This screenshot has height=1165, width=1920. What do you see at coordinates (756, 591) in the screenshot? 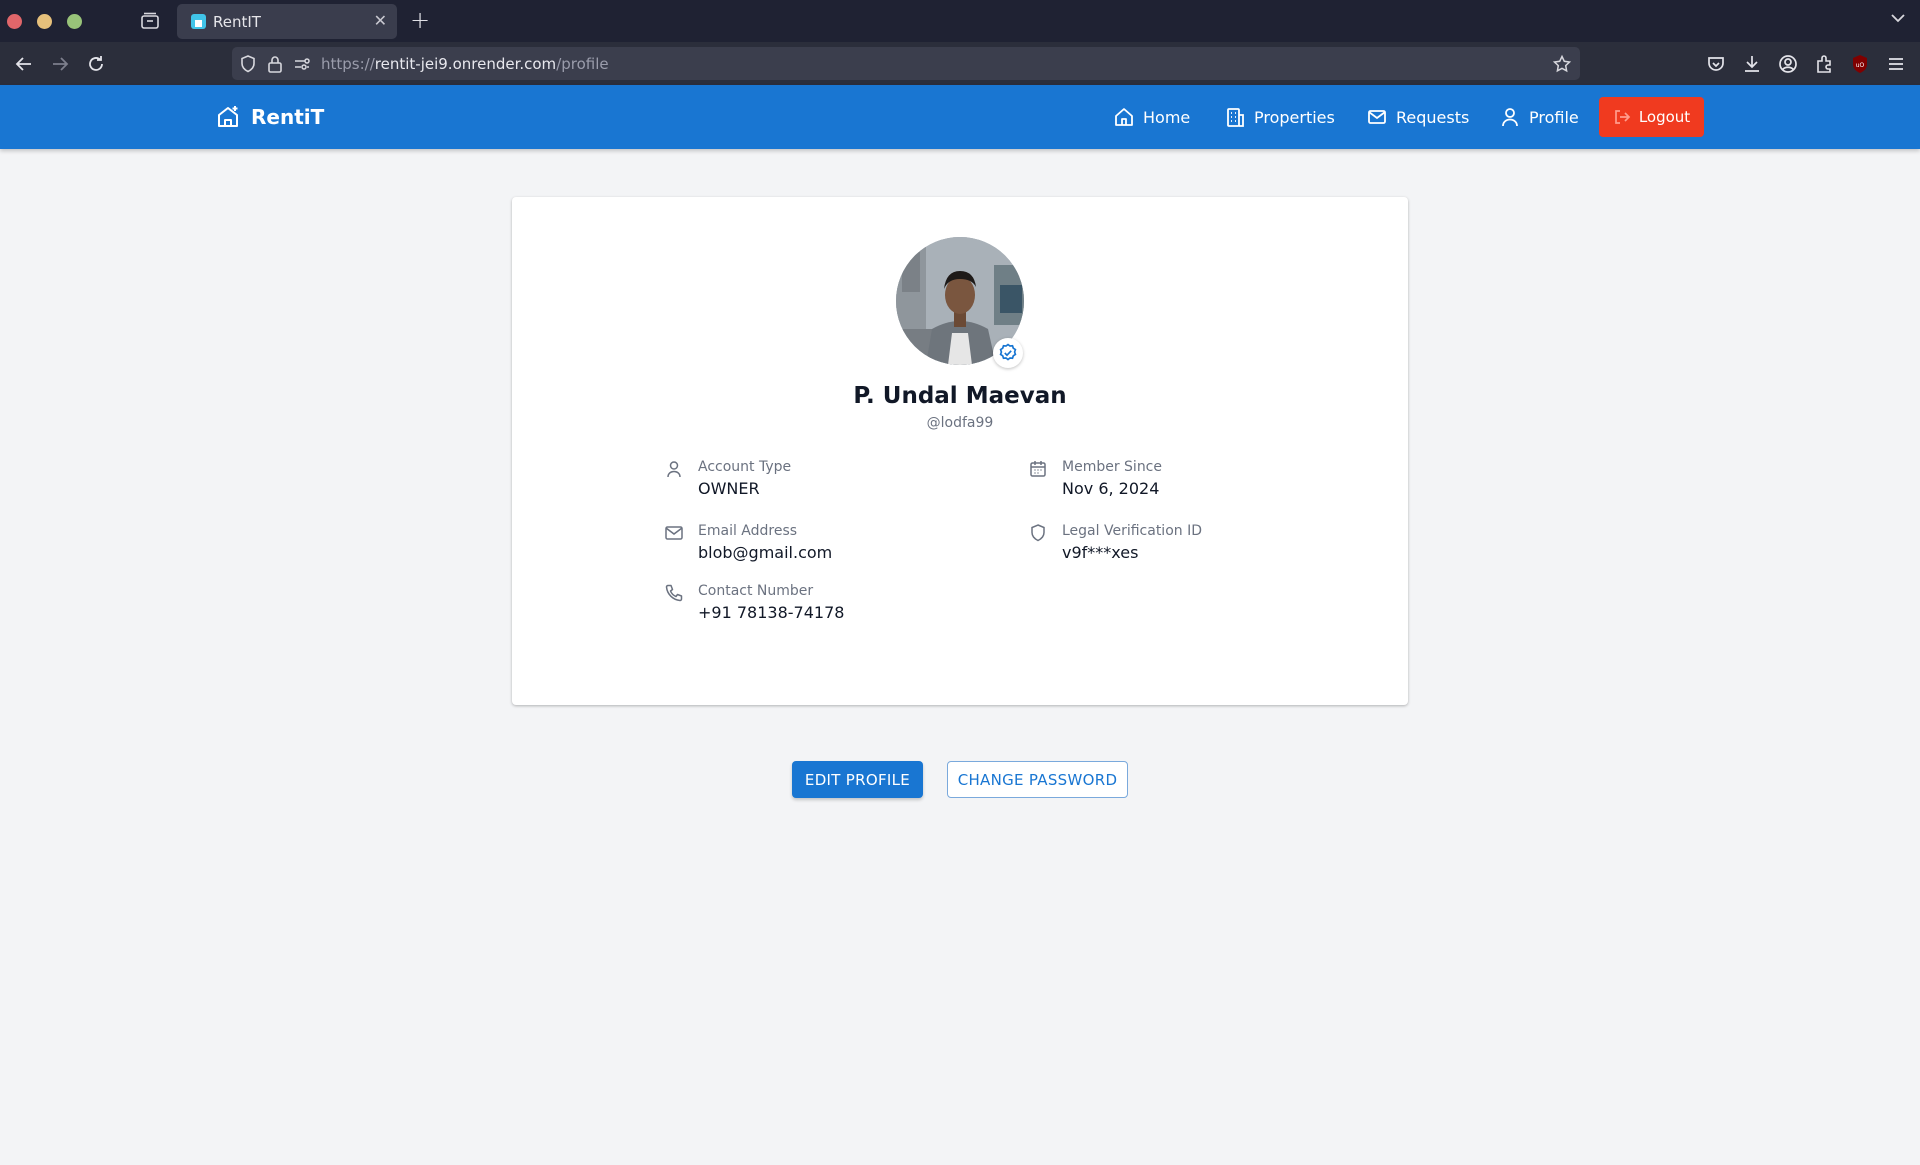
I see `contact-label: Contact Number` at bounding box center [756, 591].